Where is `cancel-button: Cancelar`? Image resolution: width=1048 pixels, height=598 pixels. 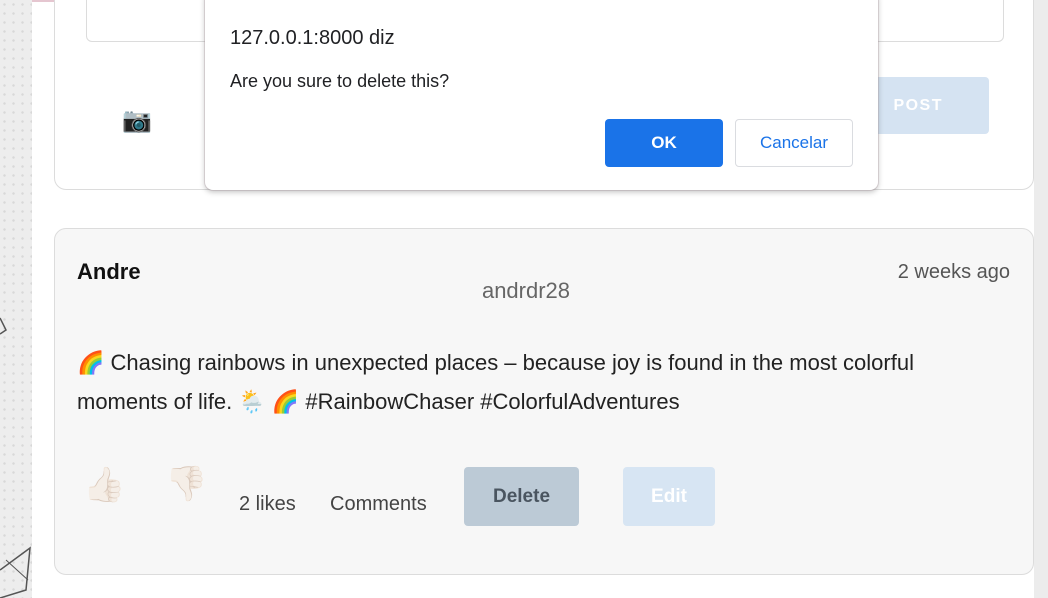 cancel-button: Cancelar is located at coordinates (794, 143).